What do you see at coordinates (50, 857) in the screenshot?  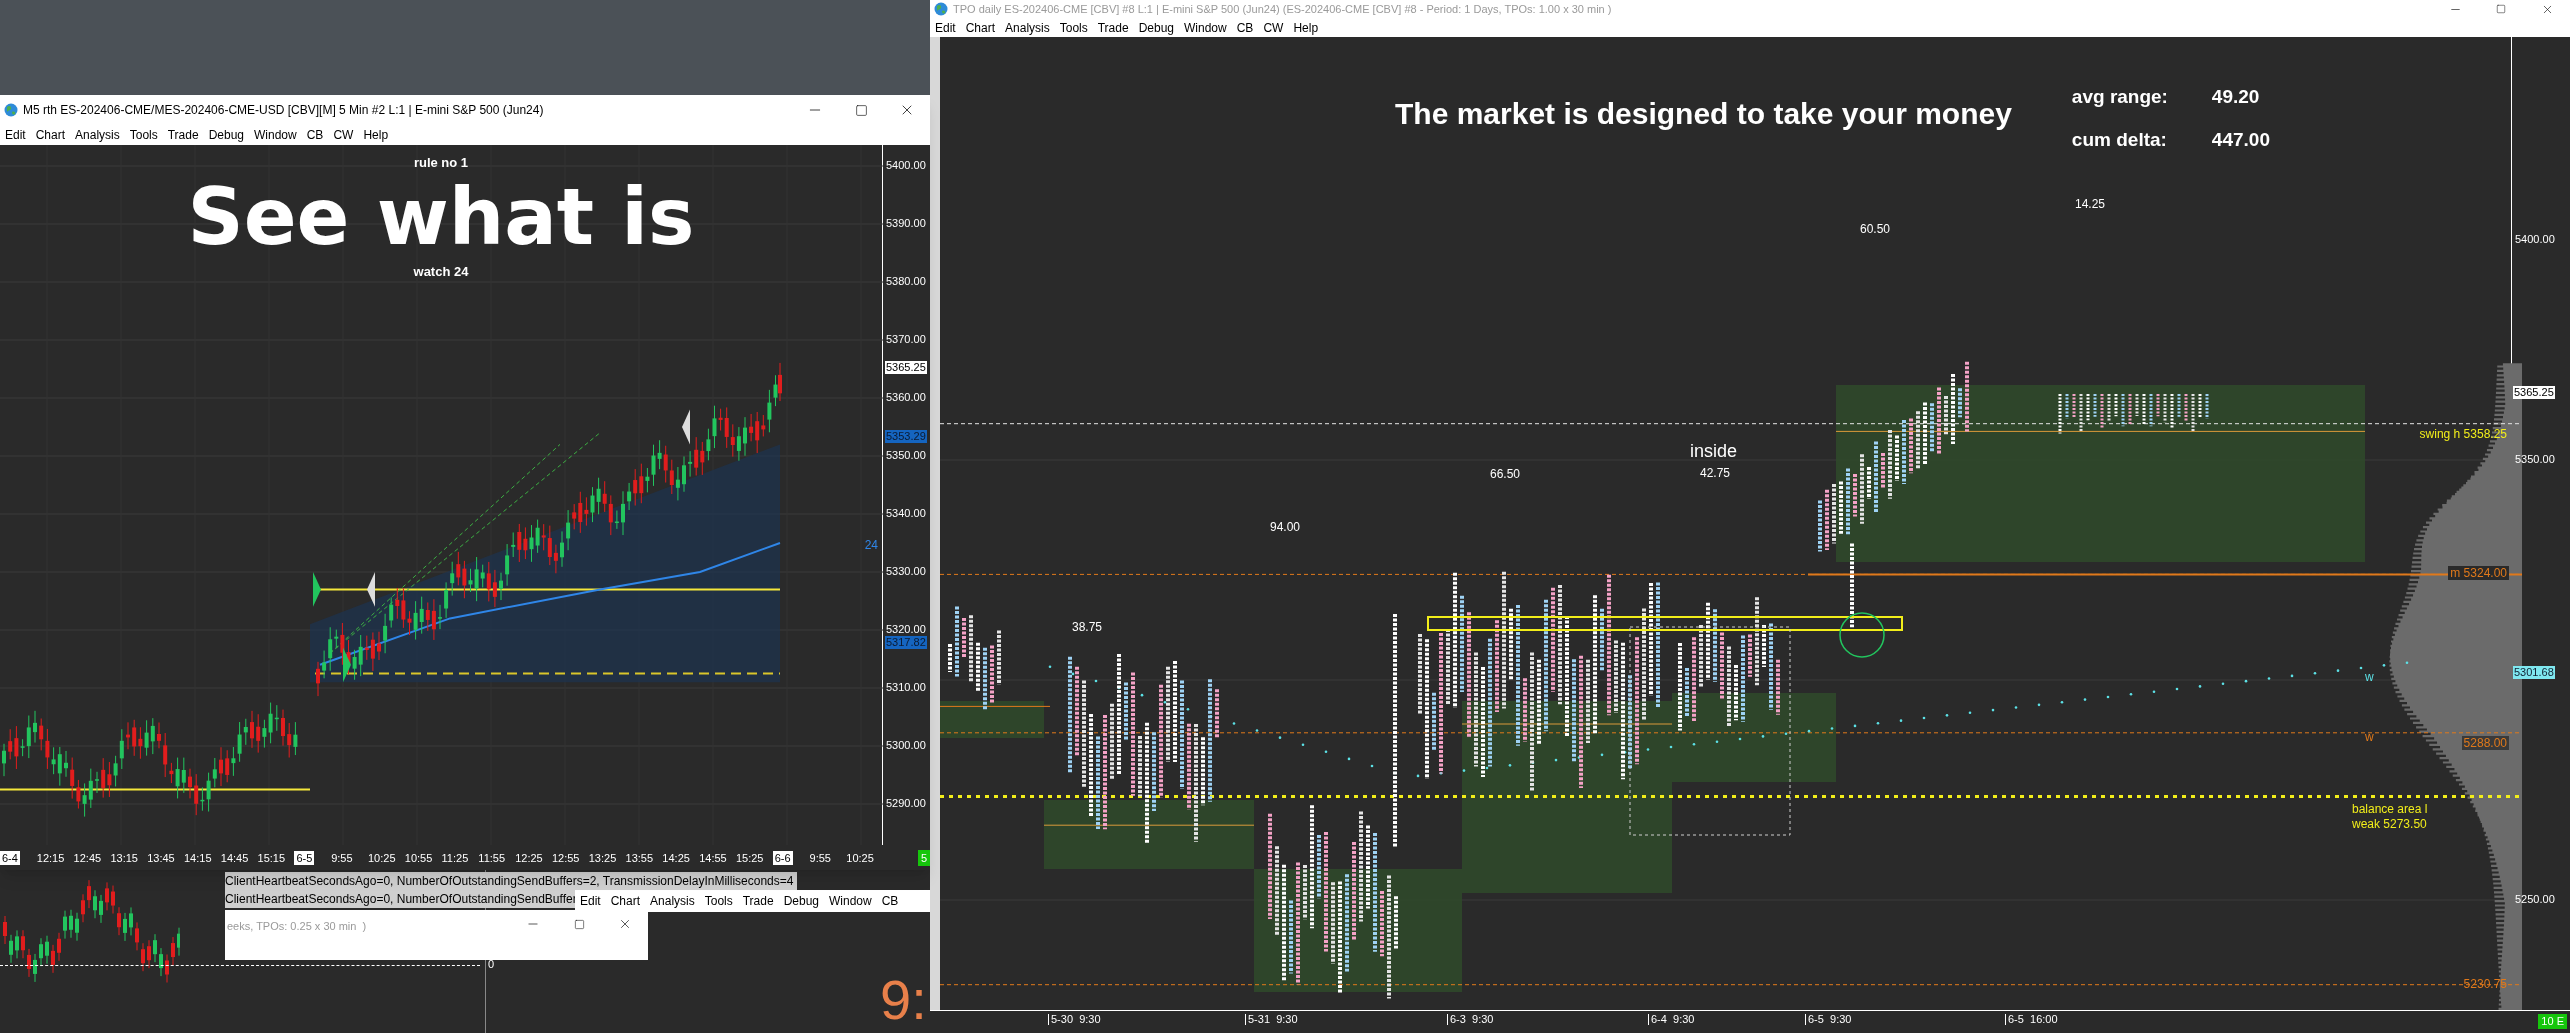 I see `time-label: 12:15` at bounding box center [50, 857].